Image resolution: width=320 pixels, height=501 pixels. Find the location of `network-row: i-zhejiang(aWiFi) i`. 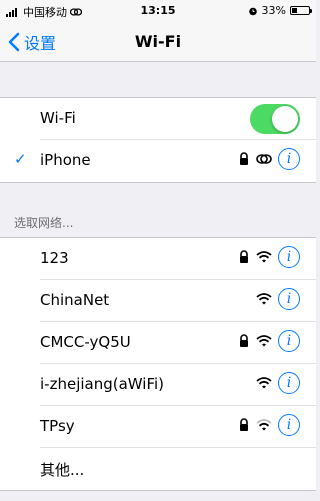

network-row: i-zhejiang(aWiFi) i is located at coordinates (158, 385).